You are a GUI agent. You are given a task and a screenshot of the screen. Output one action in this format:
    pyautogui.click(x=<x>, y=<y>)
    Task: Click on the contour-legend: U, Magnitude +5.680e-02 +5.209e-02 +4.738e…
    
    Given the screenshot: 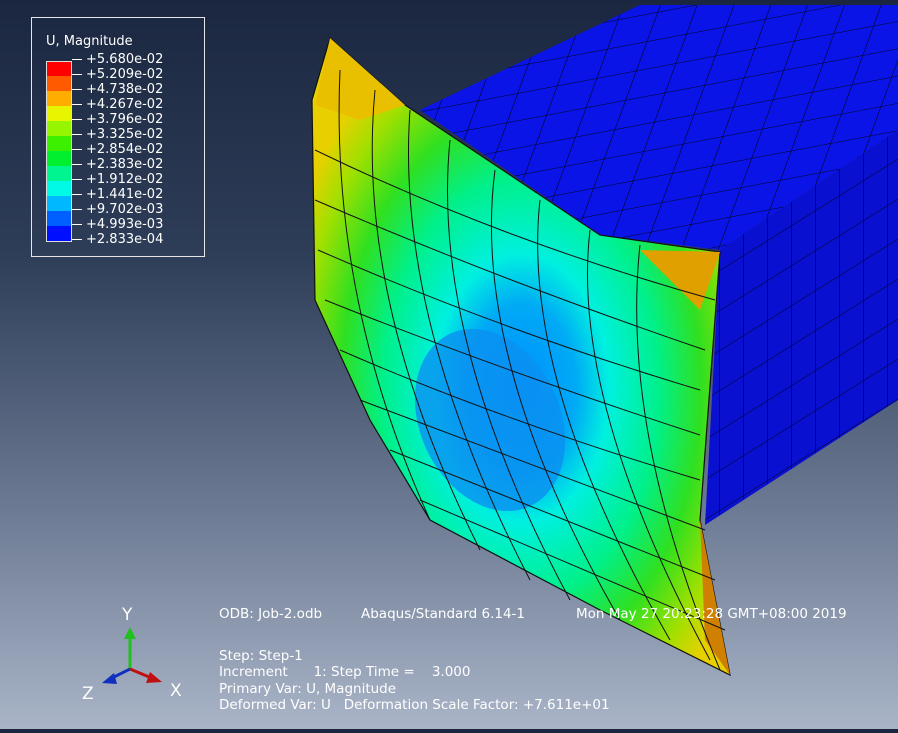 What is the action you would take?
    pyautogui.click(x=118, y=137)
    